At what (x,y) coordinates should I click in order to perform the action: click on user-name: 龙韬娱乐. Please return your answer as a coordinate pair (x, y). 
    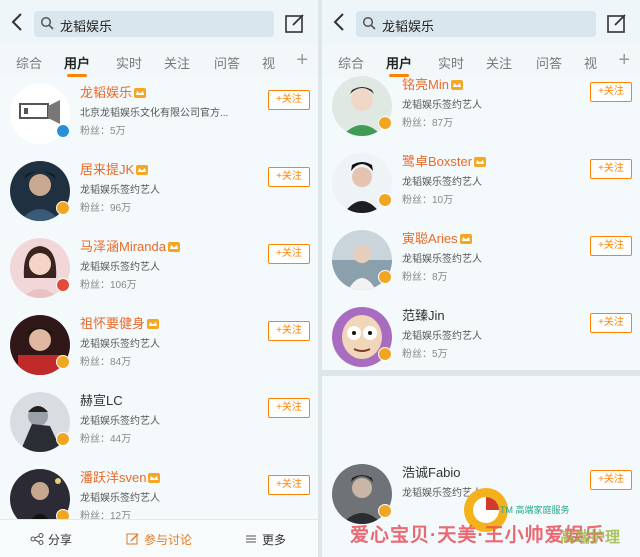
    Looking at the image, I should click on (113, 91).